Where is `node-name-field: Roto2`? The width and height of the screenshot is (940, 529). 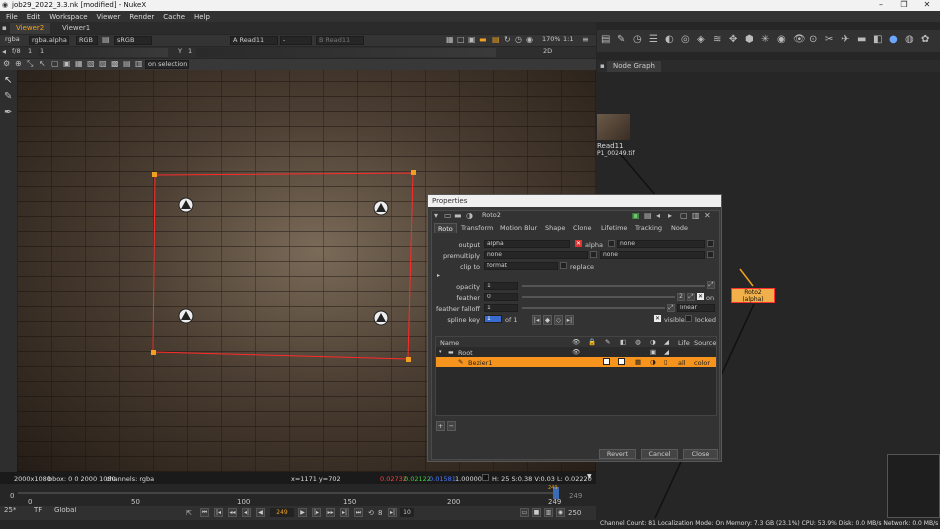
node-name-field: Roto2 is located at coordinates (535, 216).